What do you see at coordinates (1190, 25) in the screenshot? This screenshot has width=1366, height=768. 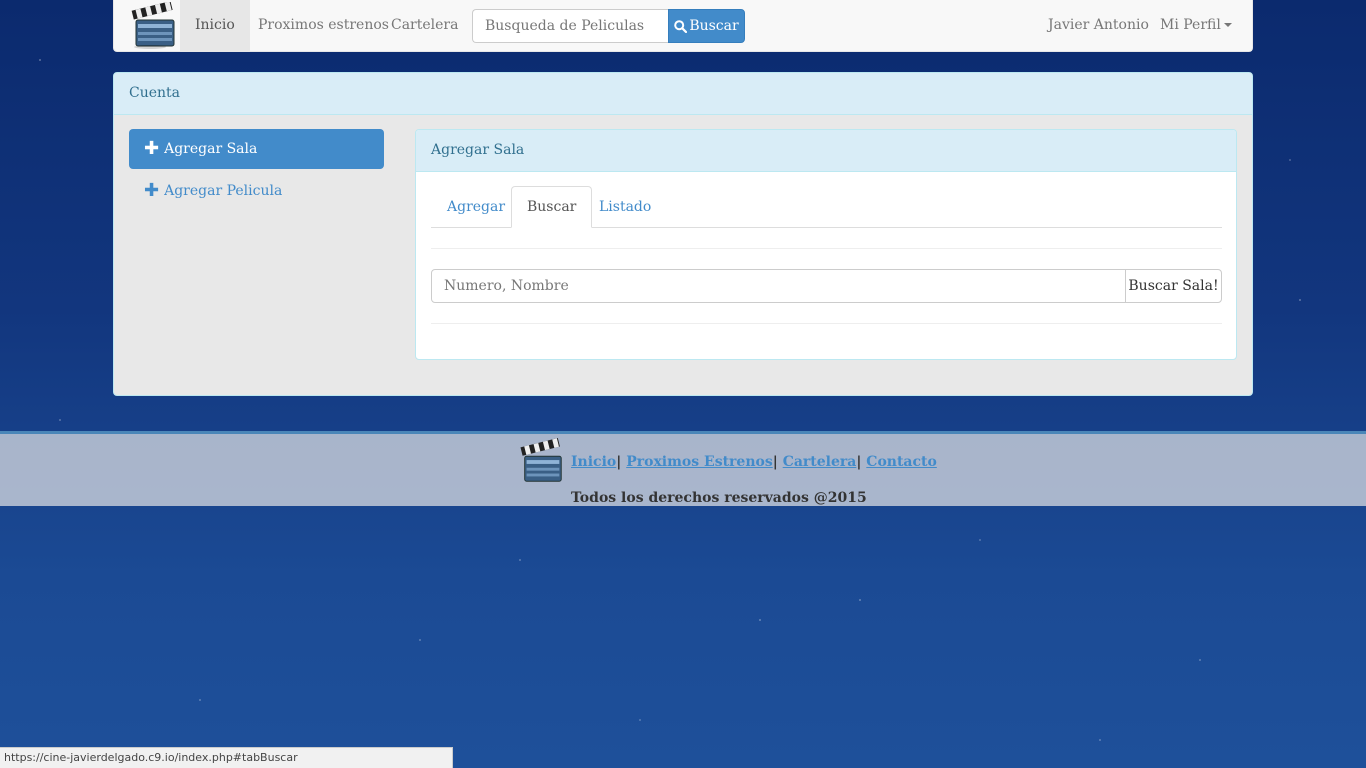 I see `profile-label: Mi Perfil` at bounding box center [1190, 25].